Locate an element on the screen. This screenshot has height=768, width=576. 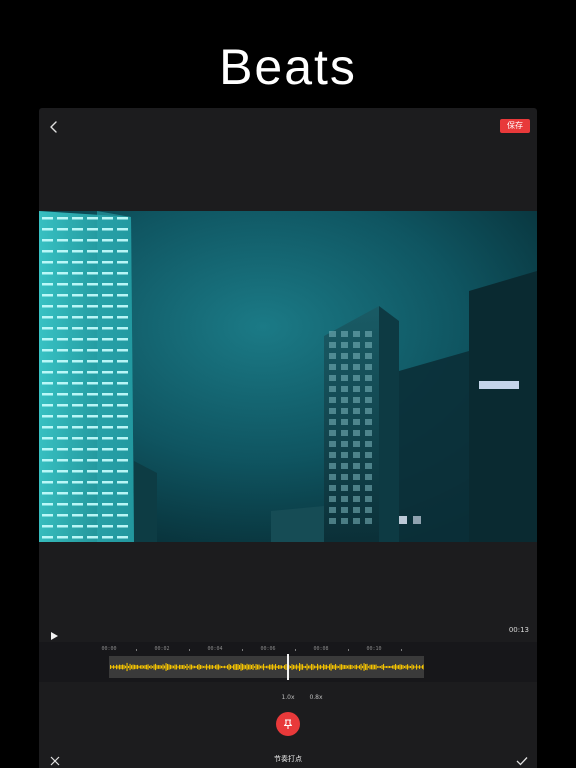
tick-label: 00:02 is located at coordinates (162, 649).